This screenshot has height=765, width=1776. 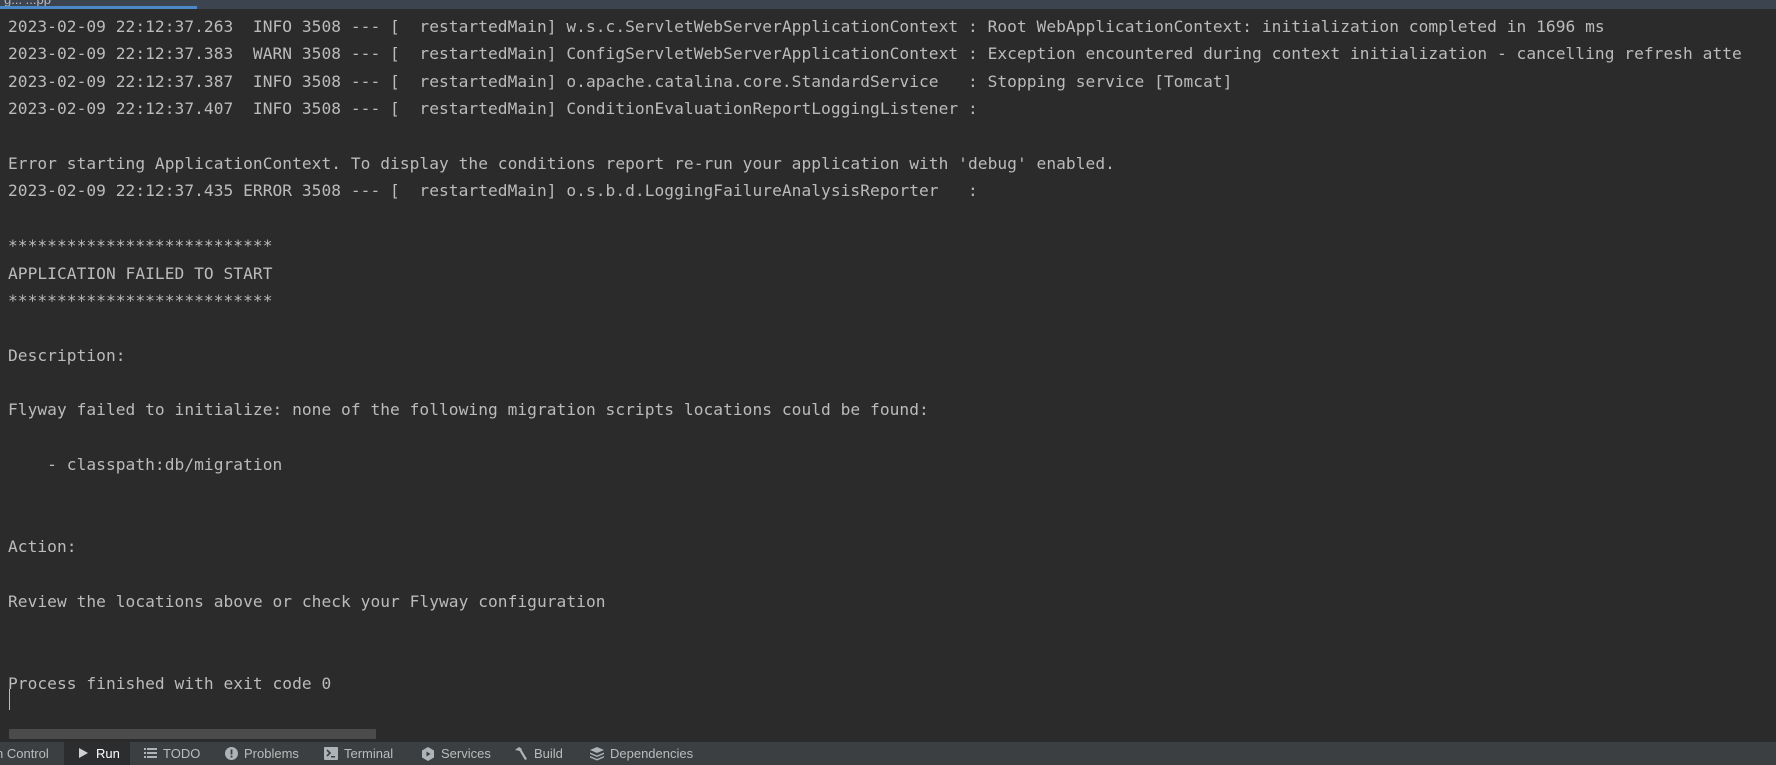 I want to click on services-icon, so click(x=428, y=753).